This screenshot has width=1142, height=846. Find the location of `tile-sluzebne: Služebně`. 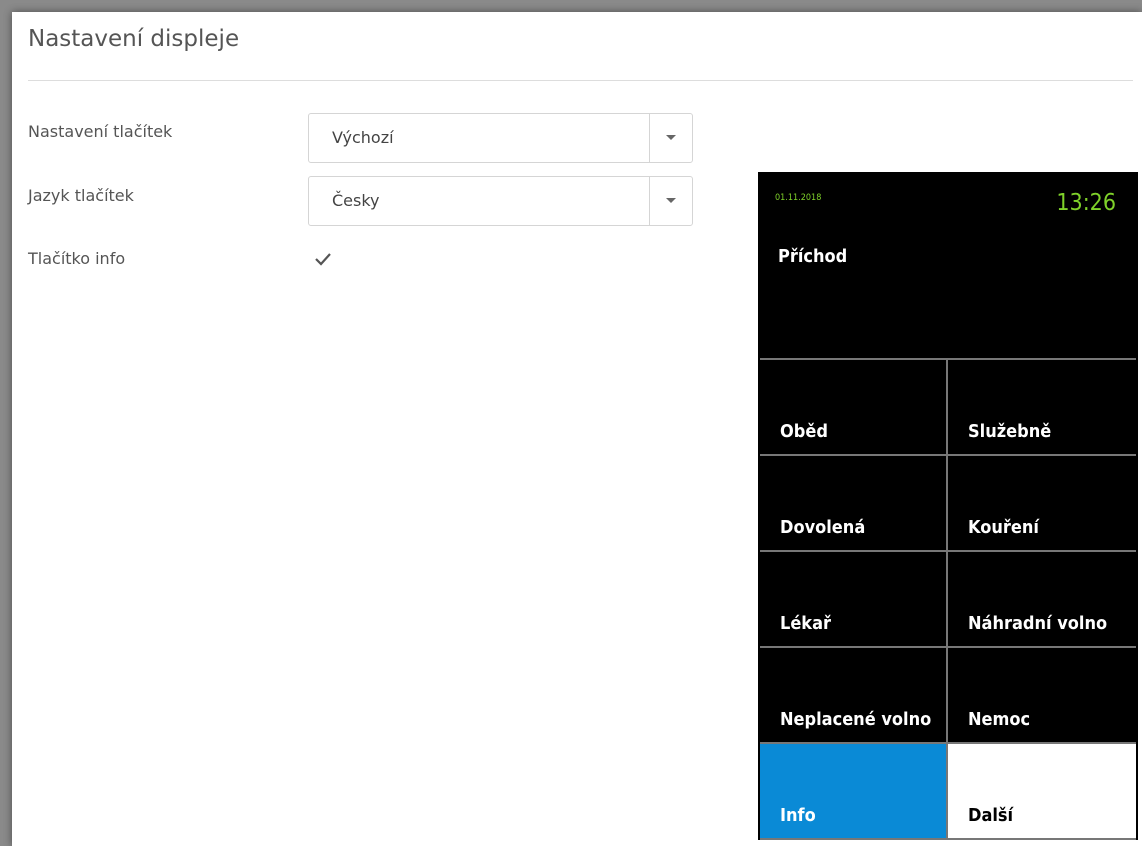

tile-sluzebne: Služebně is located at coordinates (1042, 407).